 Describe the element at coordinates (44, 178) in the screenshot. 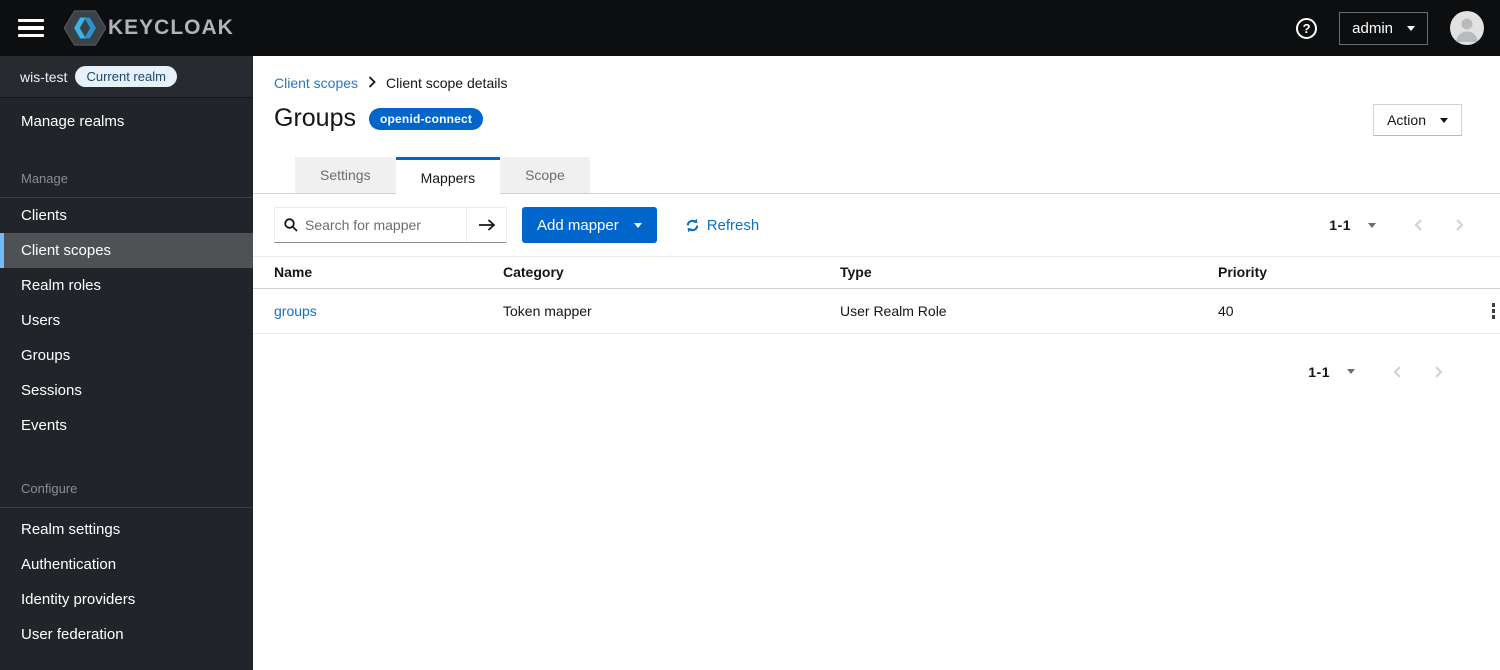

I see `sidebar-section-manage: Manage` at that location.